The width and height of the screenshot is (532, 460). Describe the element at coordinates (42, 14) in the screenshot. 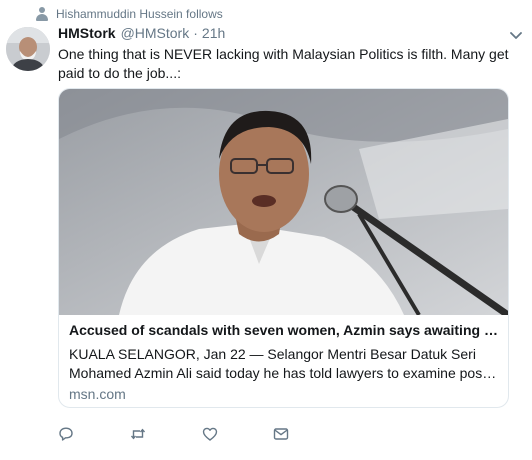

I see `person-icon` at that location.